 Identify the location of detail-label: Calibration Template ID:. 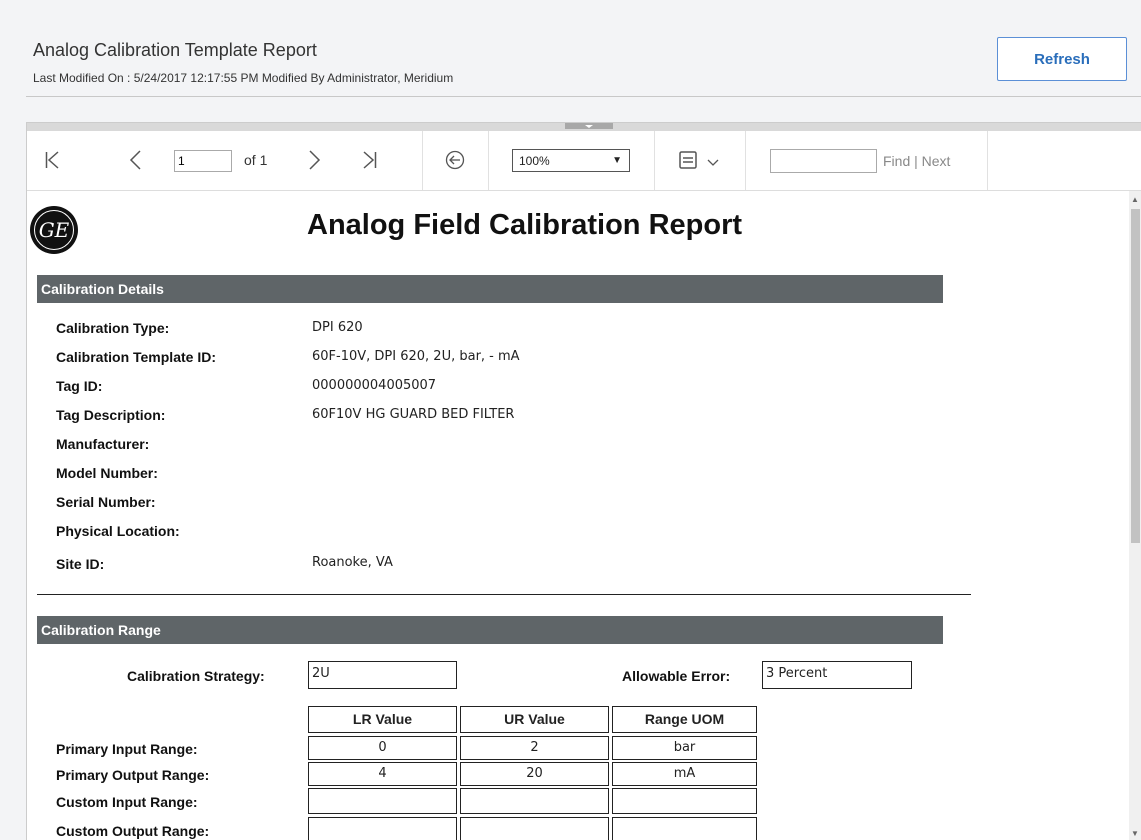
(136, 357).